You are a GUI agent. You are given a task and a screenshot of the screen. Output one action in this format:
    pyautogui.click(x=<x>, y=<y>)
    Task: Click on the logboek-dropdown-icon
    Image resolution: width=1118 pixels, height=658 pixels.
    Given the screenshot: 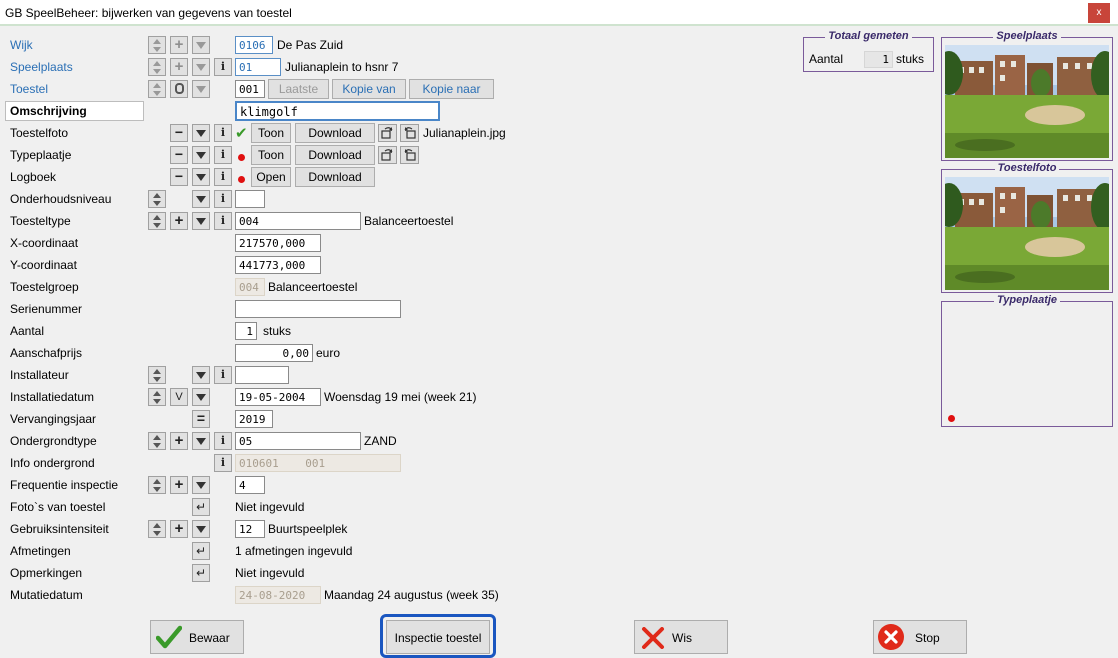 What is the action you would take?
    pyautogui.click(x=201, y=177)
    